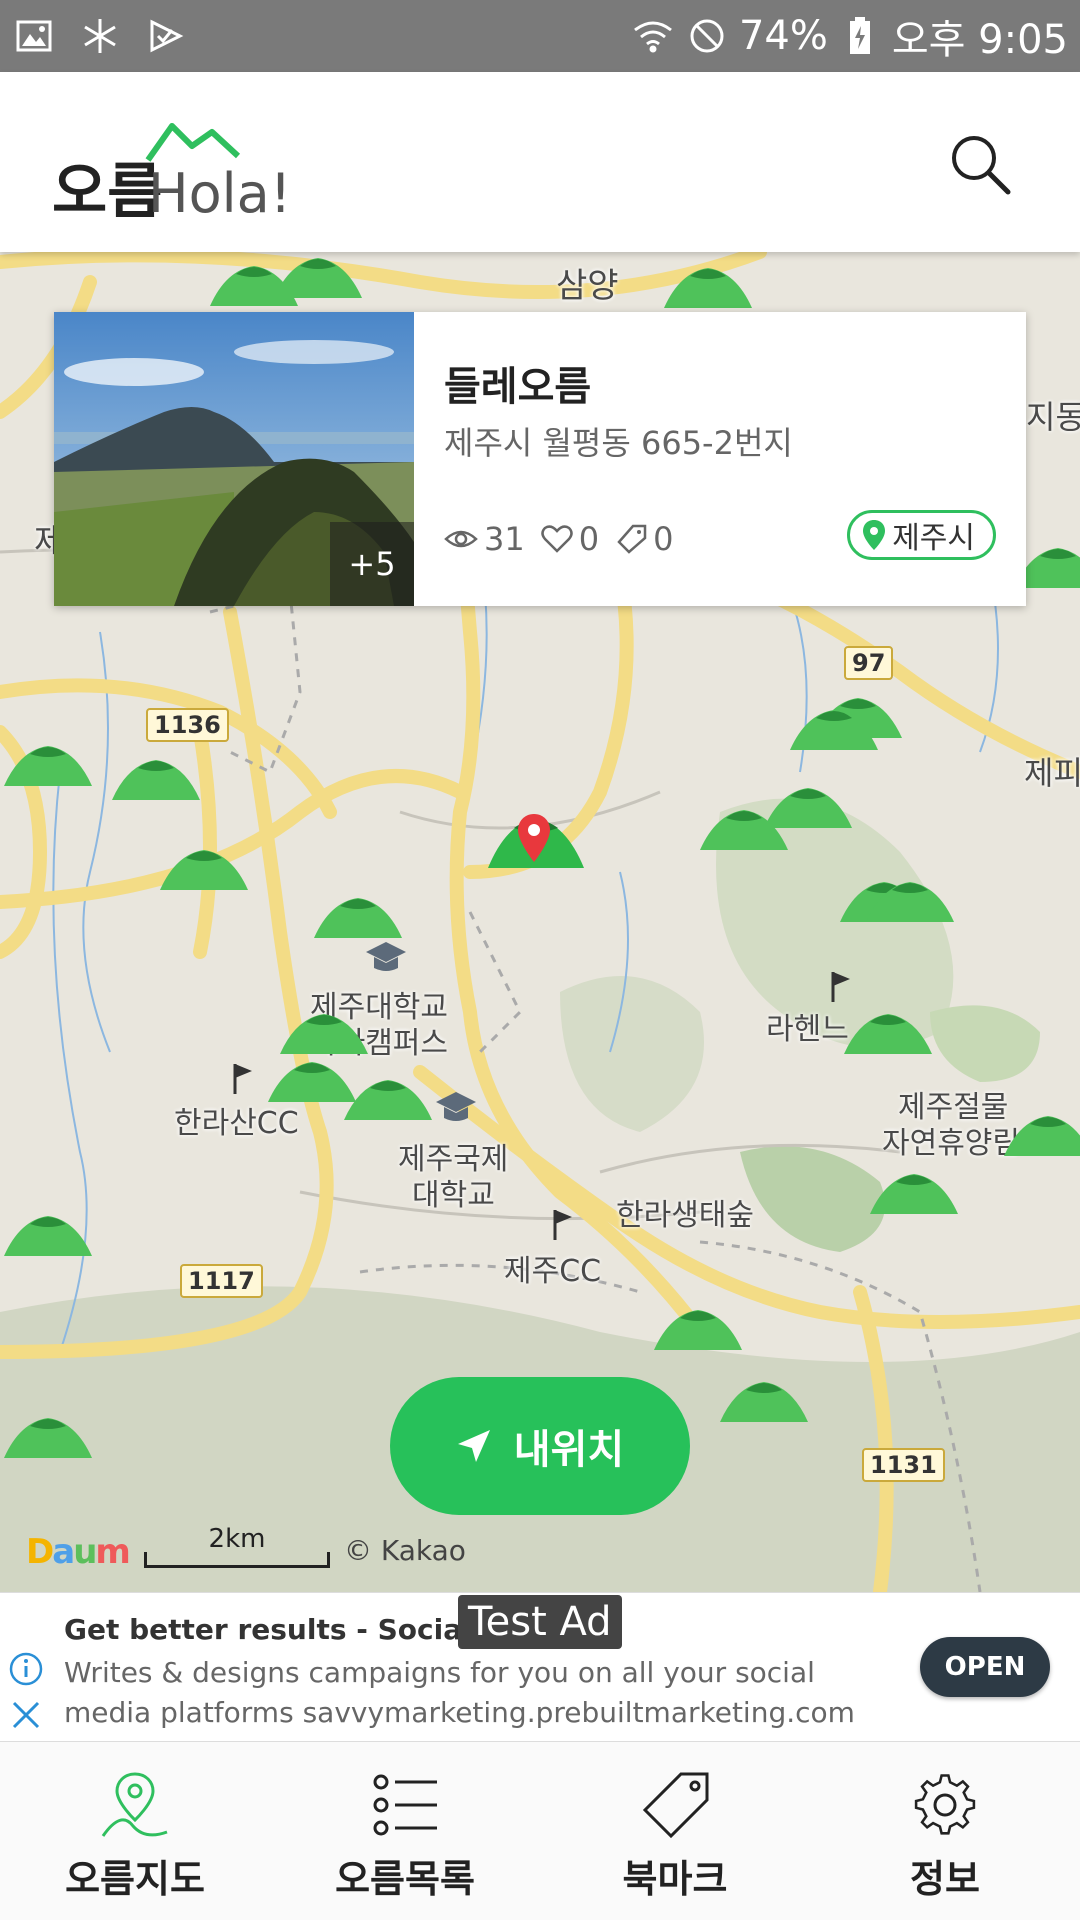 The width and height of the screenshot is (1080, 1920). Describe the element at coordinates (100, 36) in the screenshot. I see `snowflake-icon` at that location.